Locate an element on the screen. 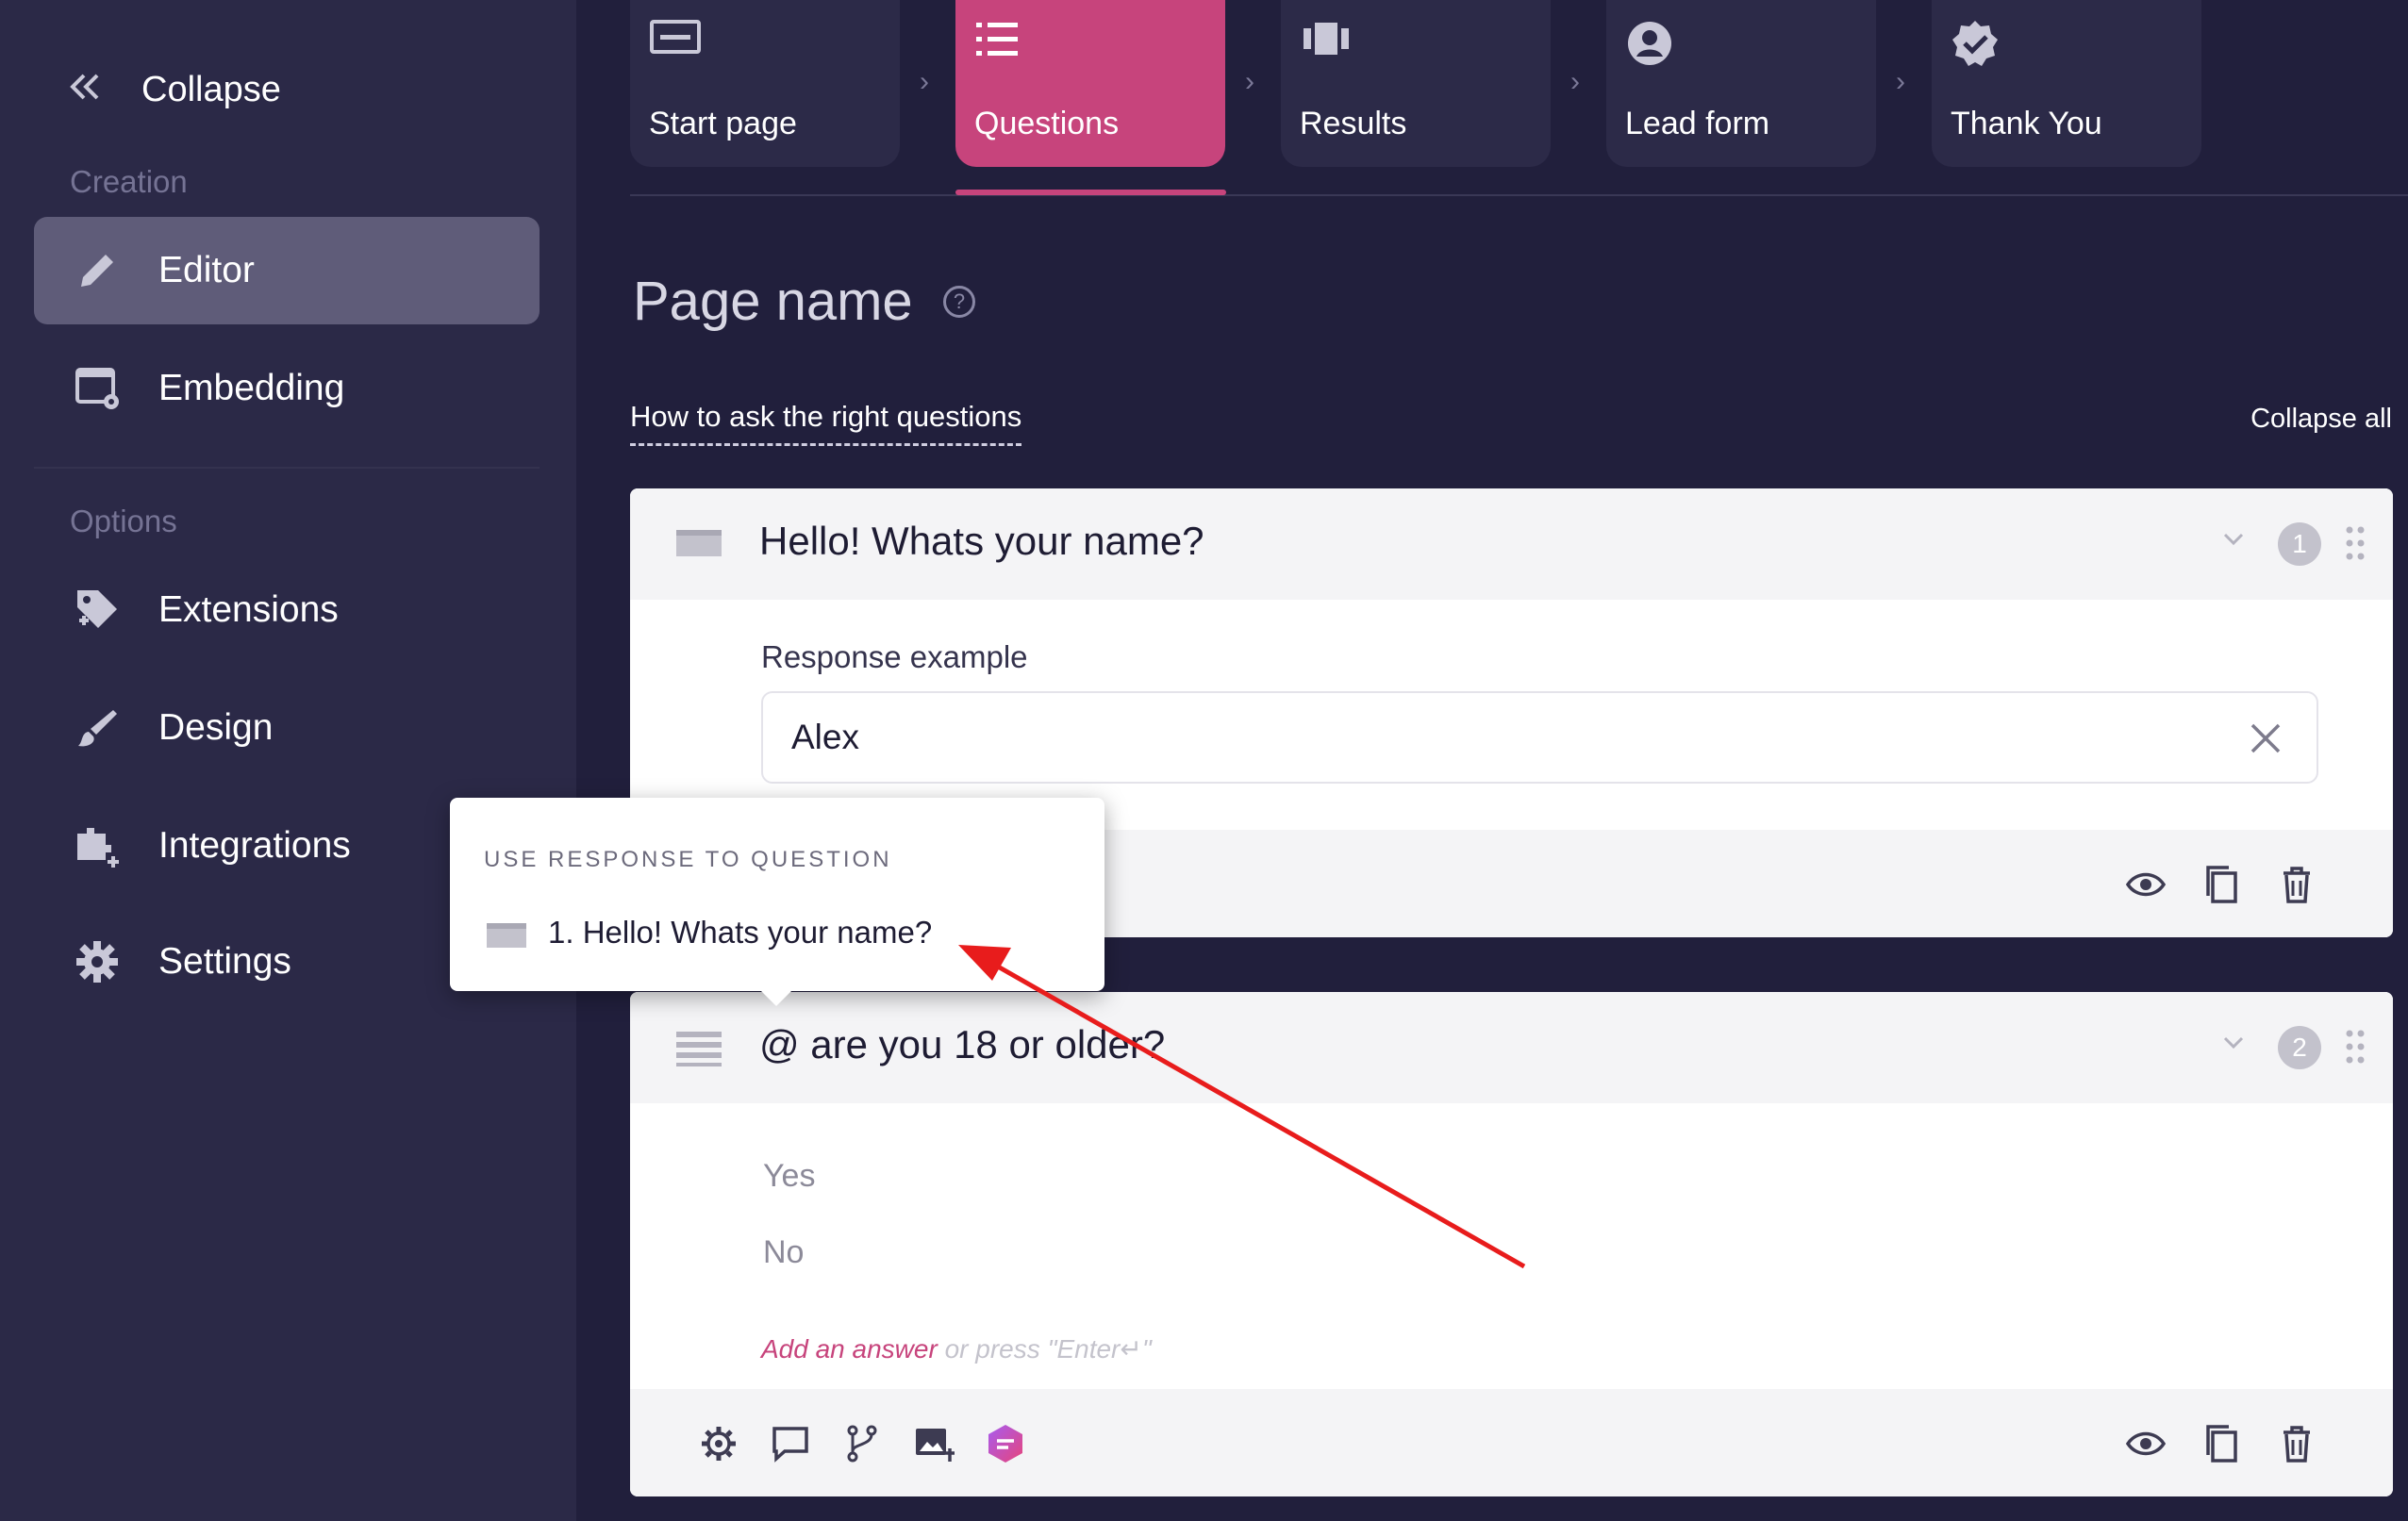 This screenshot has width=2408, height=1521. tab-thank-you: Thank You is located at coordinates (2066, 83).